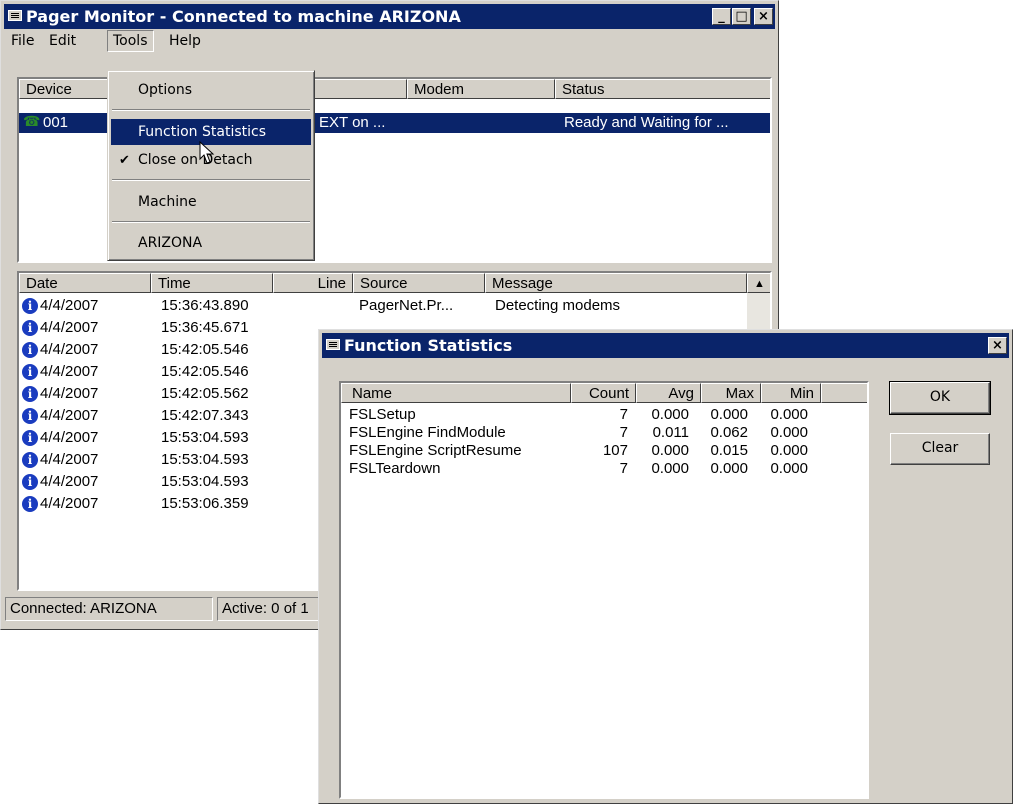  I want to click on ok-button: OK, so click(940, 398).